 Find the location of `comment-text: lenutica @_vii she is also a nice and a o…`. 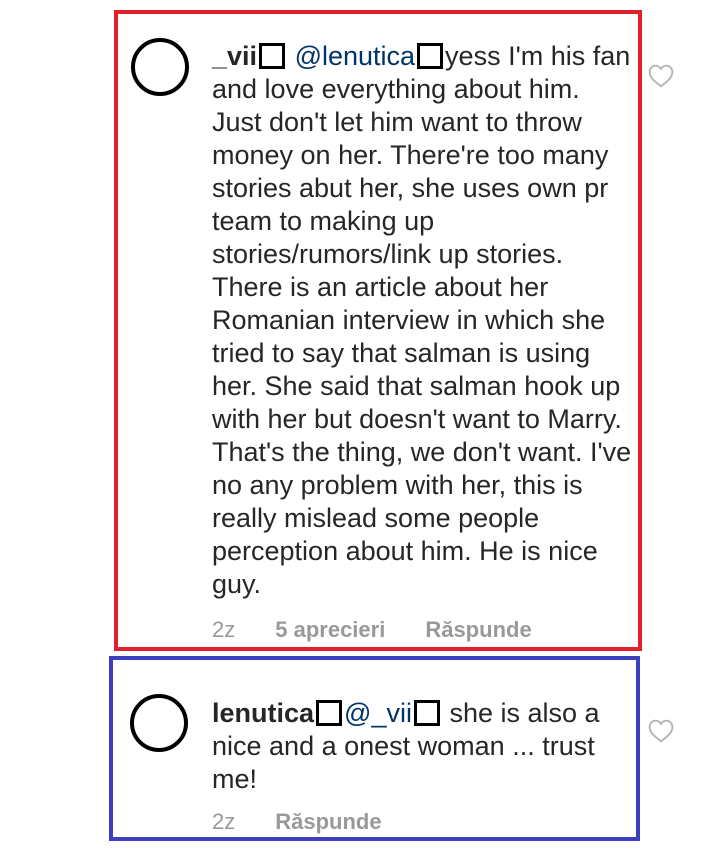

comment-text: lenutica @_vii she is also a nice and a o… is located at coordinates (417, 746).